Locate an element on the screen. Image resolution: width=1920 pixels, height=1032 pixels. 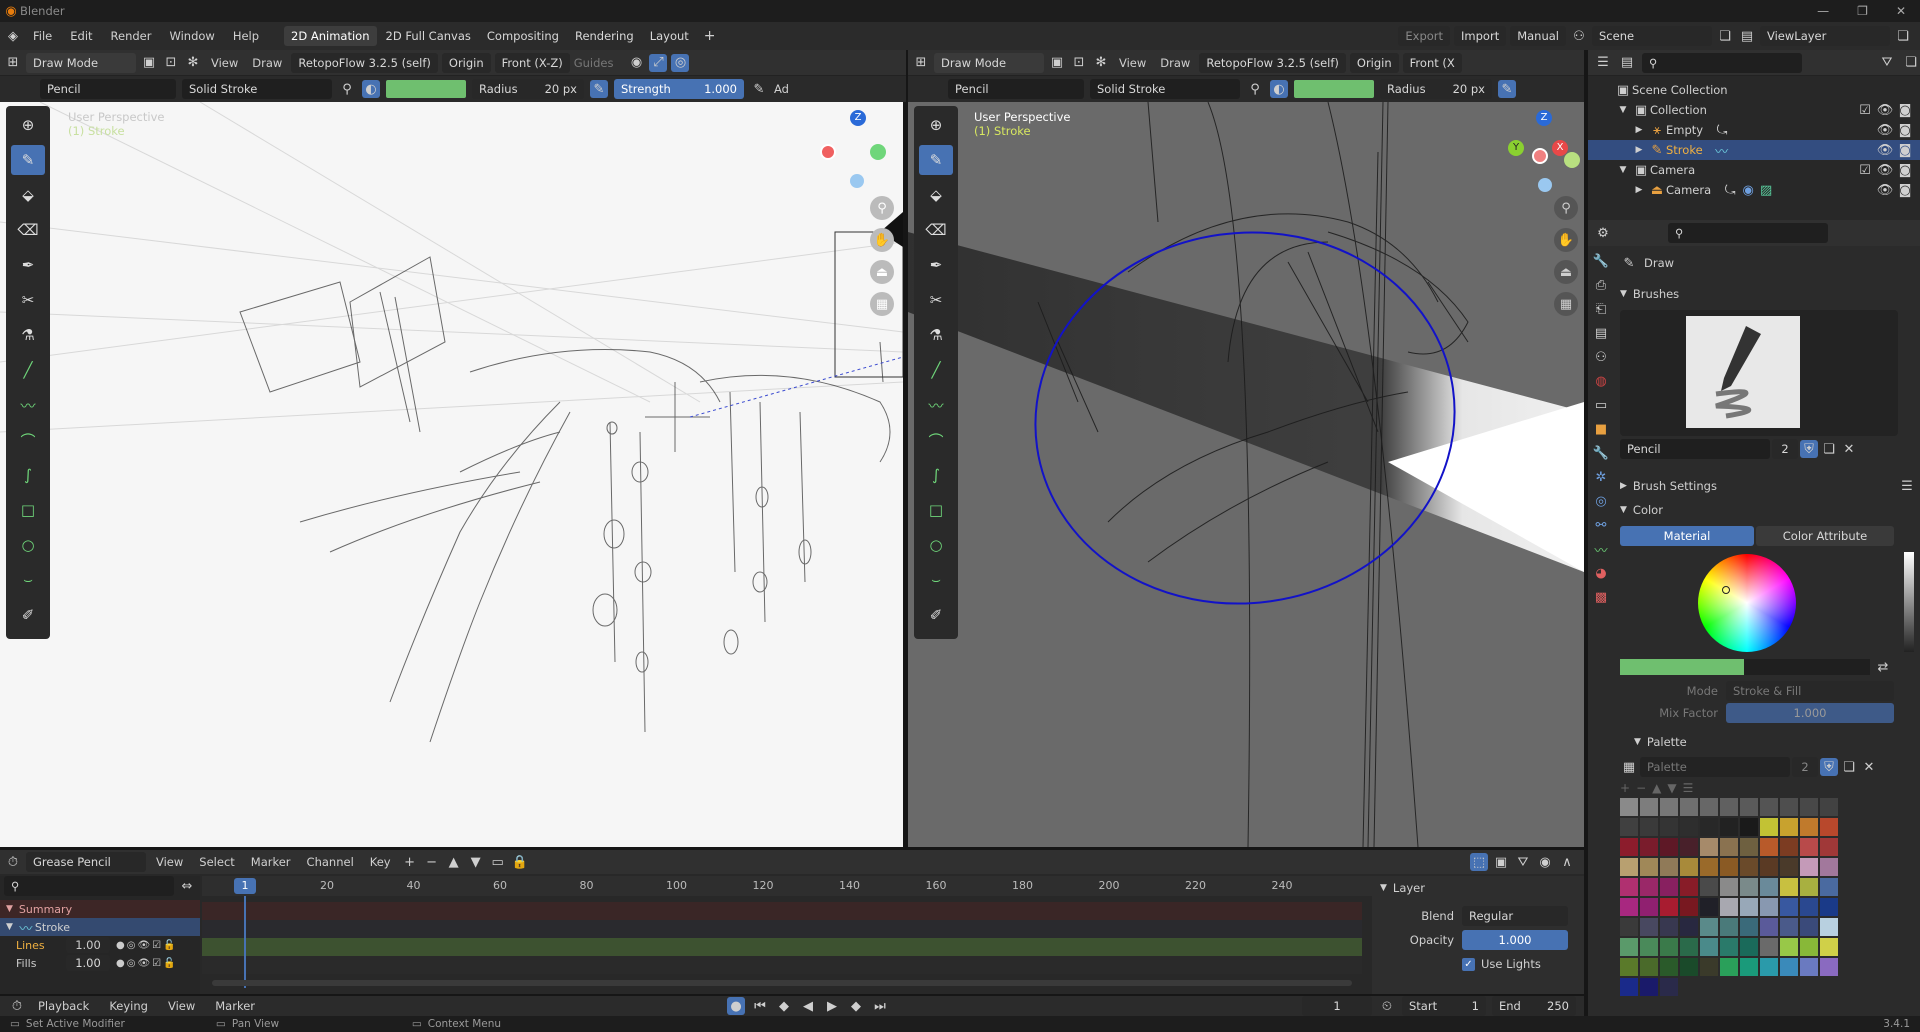
physics-tab-icon: ◎ is located at coordinates (1601, 501).